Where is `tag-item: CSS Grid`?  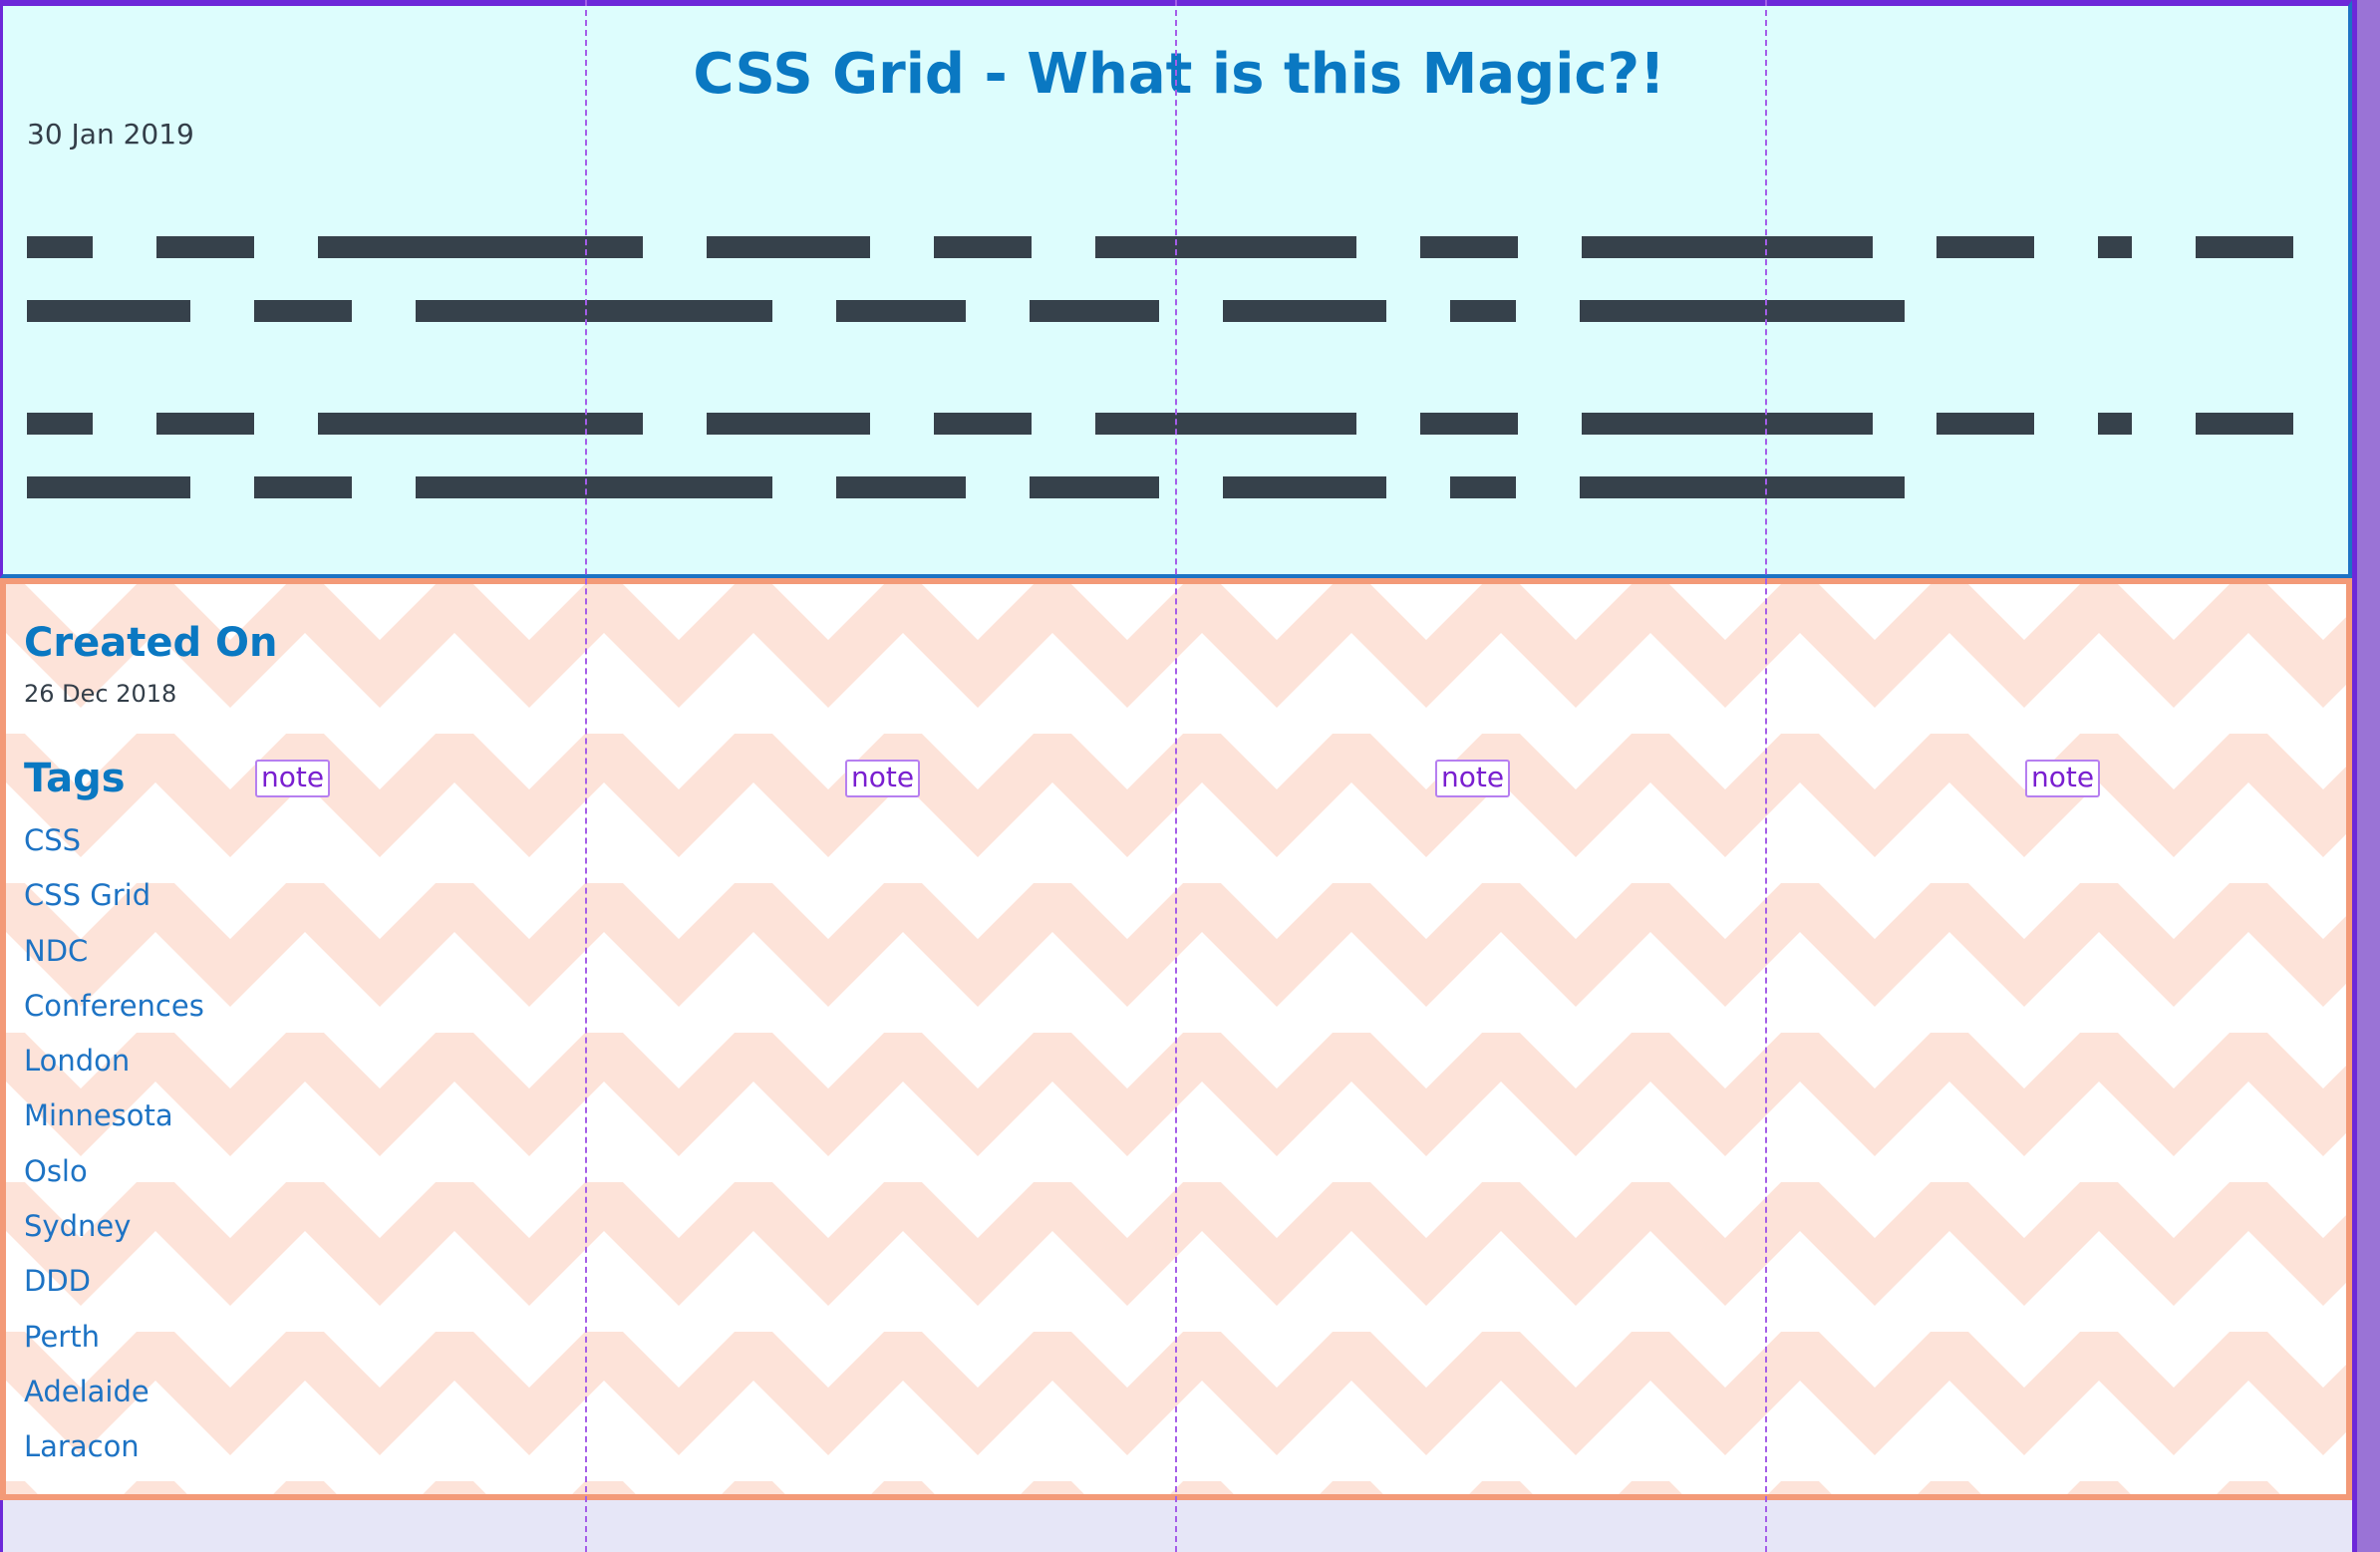
tag-item: CSS Grid is located at coordinates (114, 901).